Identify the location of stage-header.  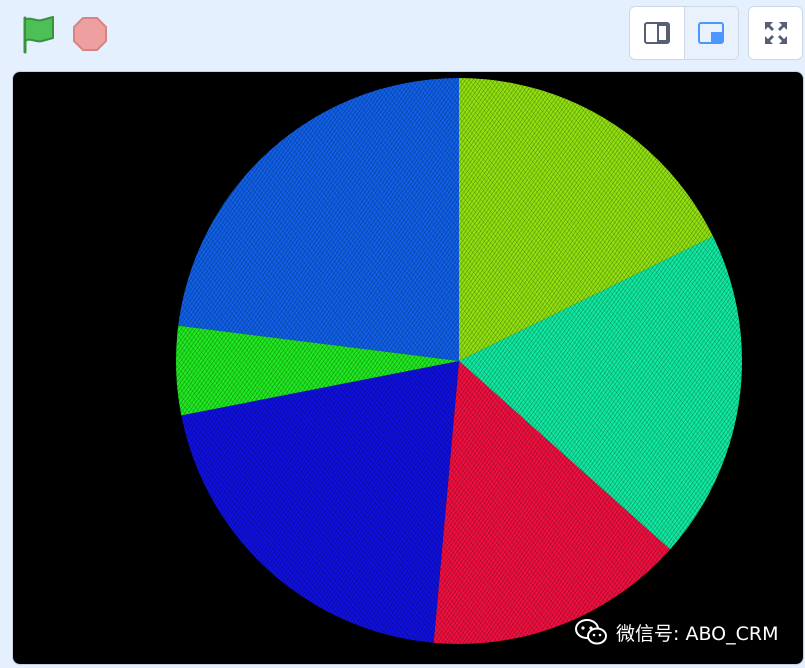
(402, 35).